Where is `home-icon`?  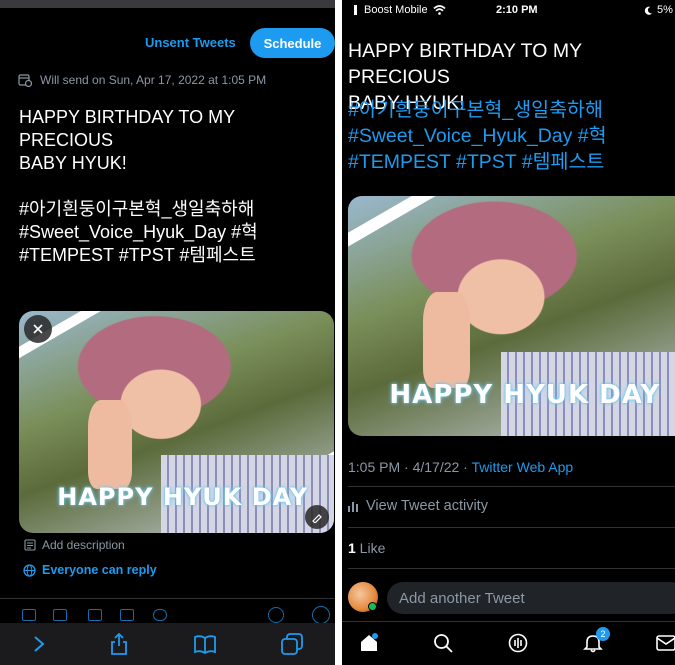 home-icon is located at coordinates (369, 642).